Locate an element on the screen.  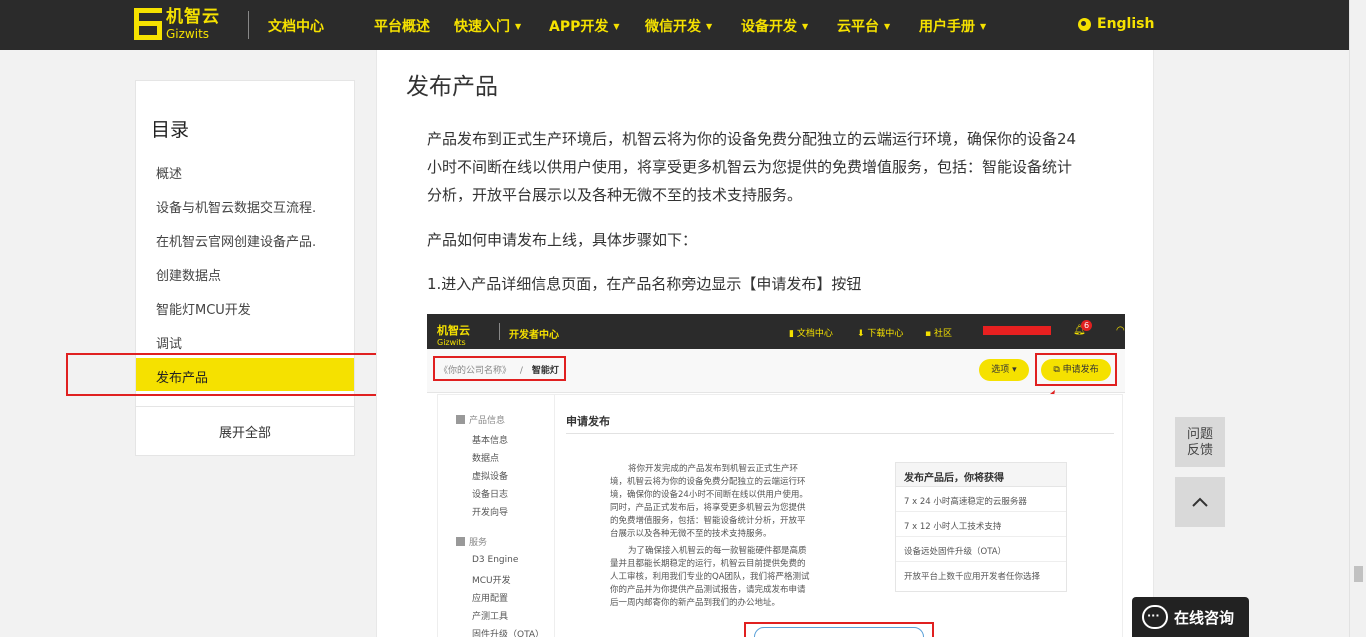
vertical-scrollbar is located at coordinates (1357, 318).